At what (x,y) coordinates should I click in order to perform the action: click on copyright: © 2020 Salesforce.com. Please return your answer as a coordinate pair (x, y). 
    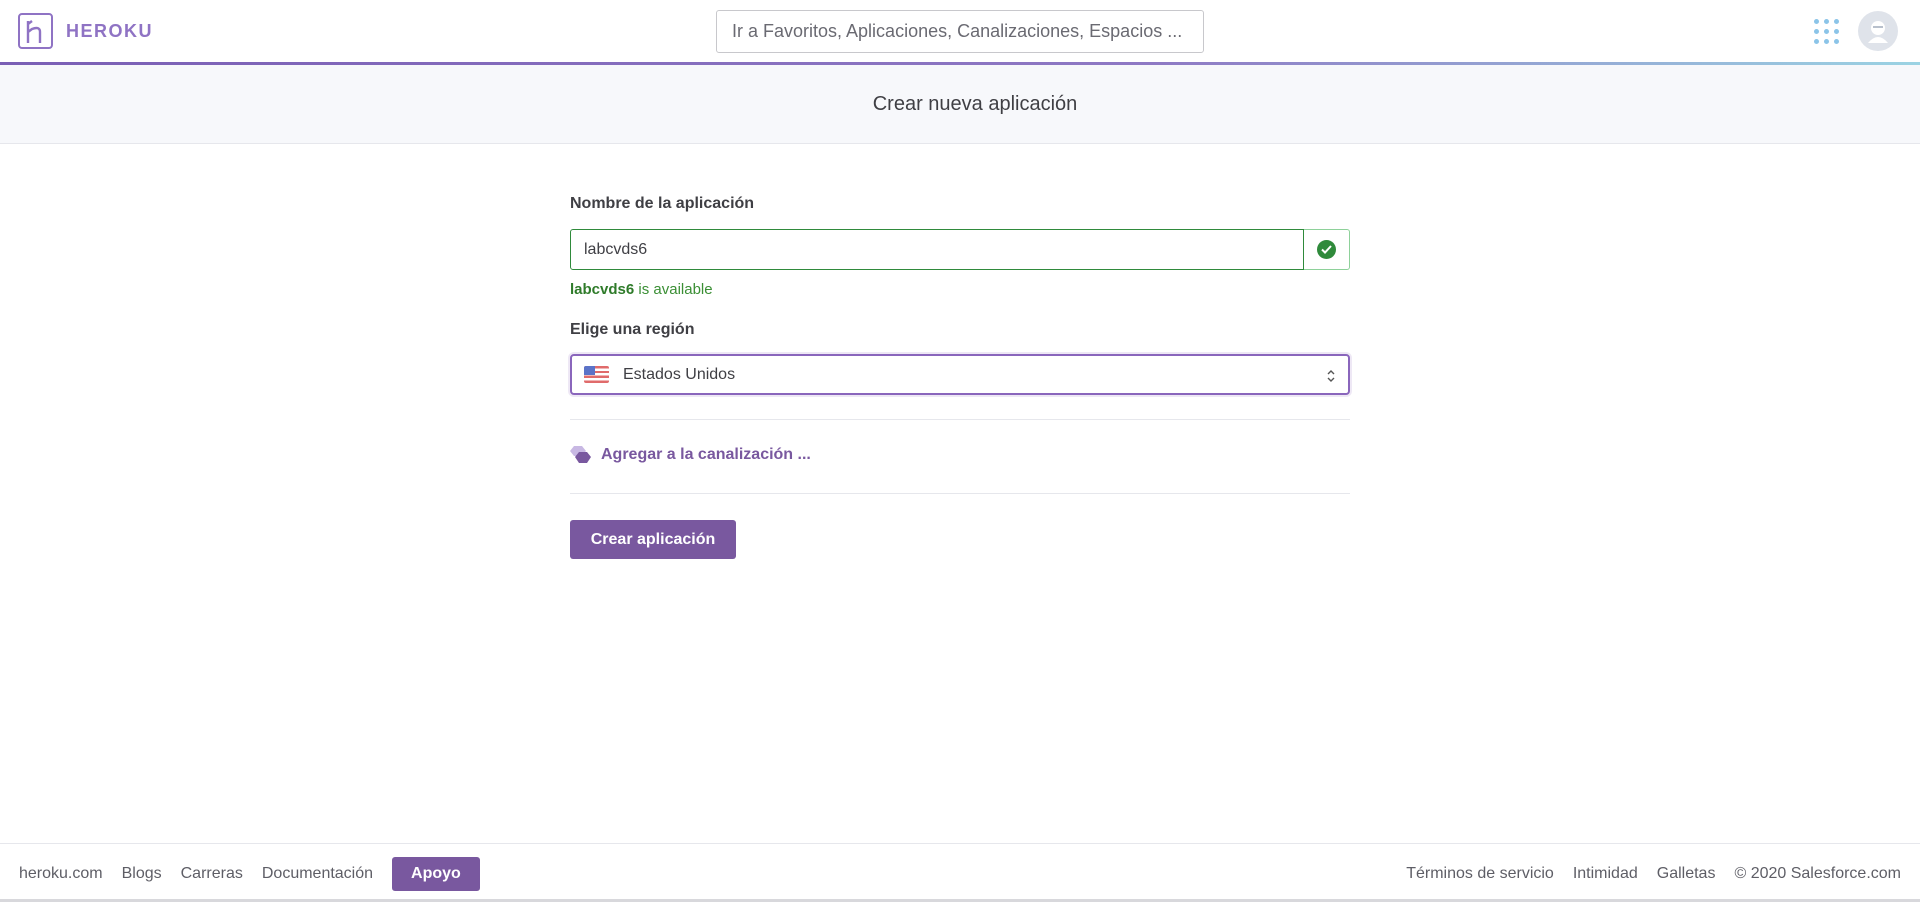
    Looking at the image, I should click on (1817, 873).